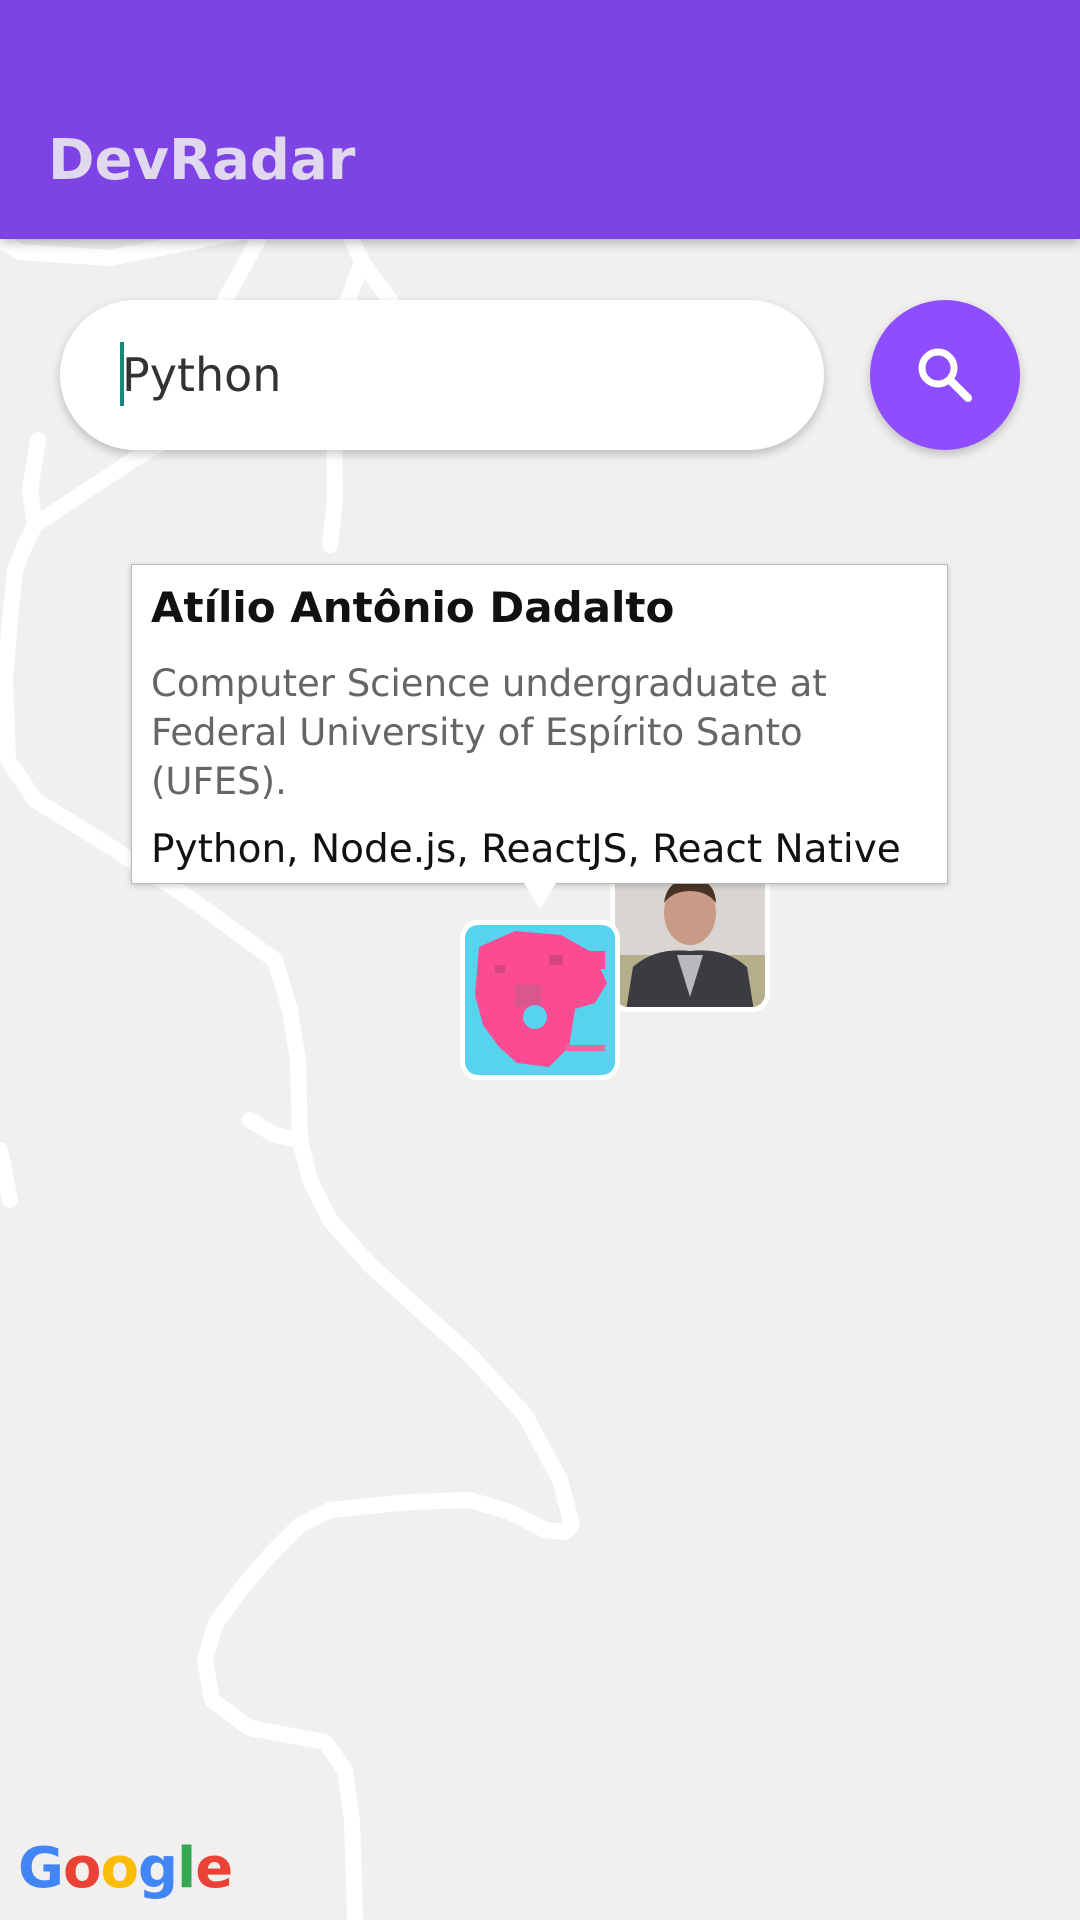 This screenshot has width=1080, height=1920. Describe the element at coordinates (202, 160) in the screenshot. I see `app-title: DevRadar` at that location.